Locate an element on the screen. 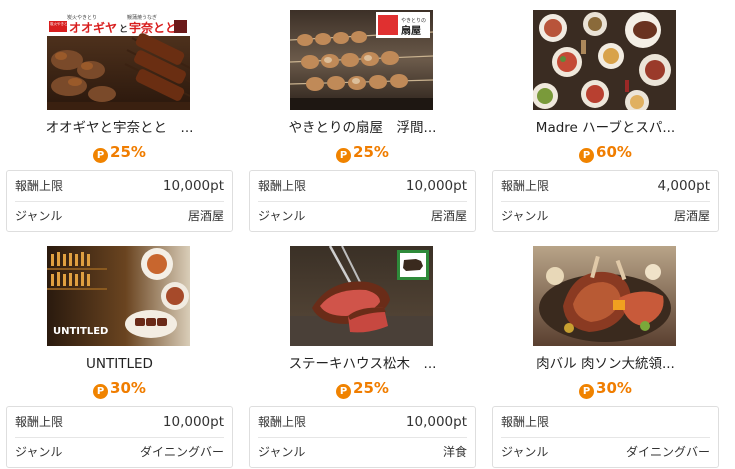 This screenshot has width=735, height=469. logo-small-text: やきとりの is located at coordinates (413, 20).